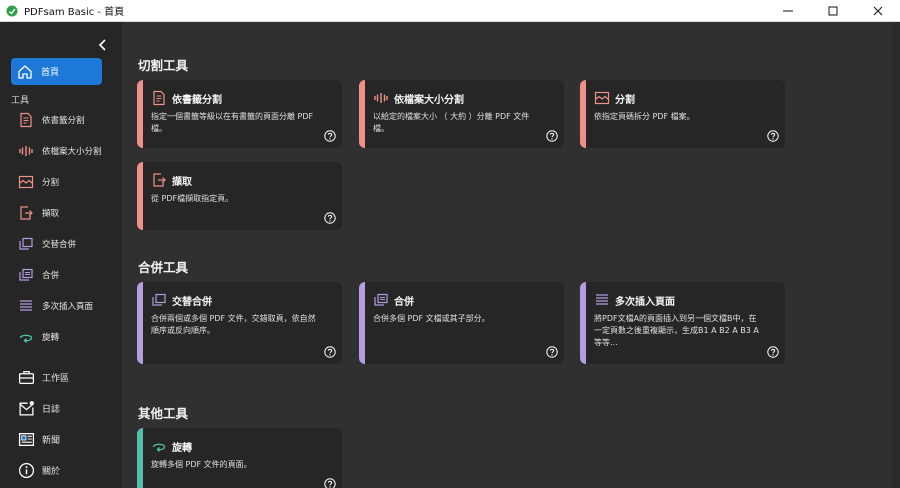  What do you see at coordinates (239, 458) in the screenshot?
I see `tool-card-rotate: 旋轉 旋轉多個 PDF 文件的頁面。` at bounding box center [239, 458].